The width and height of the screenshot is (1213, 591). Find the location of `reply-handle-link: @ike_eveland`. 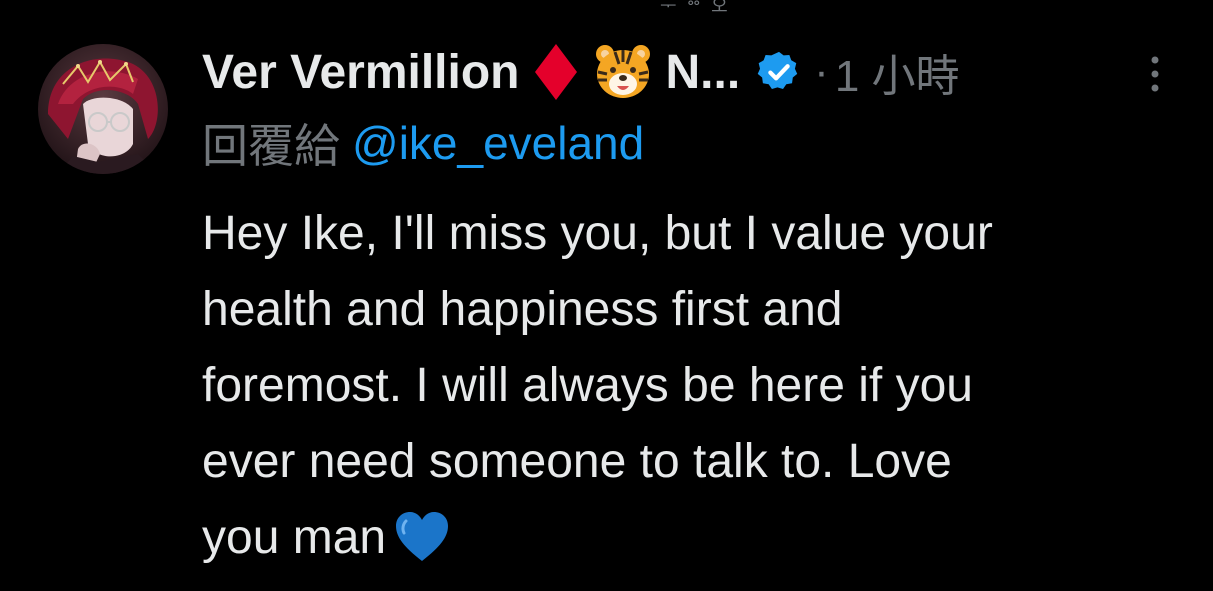

reply-handle-link: @ike_eveland is located at coordinates (498, 143).